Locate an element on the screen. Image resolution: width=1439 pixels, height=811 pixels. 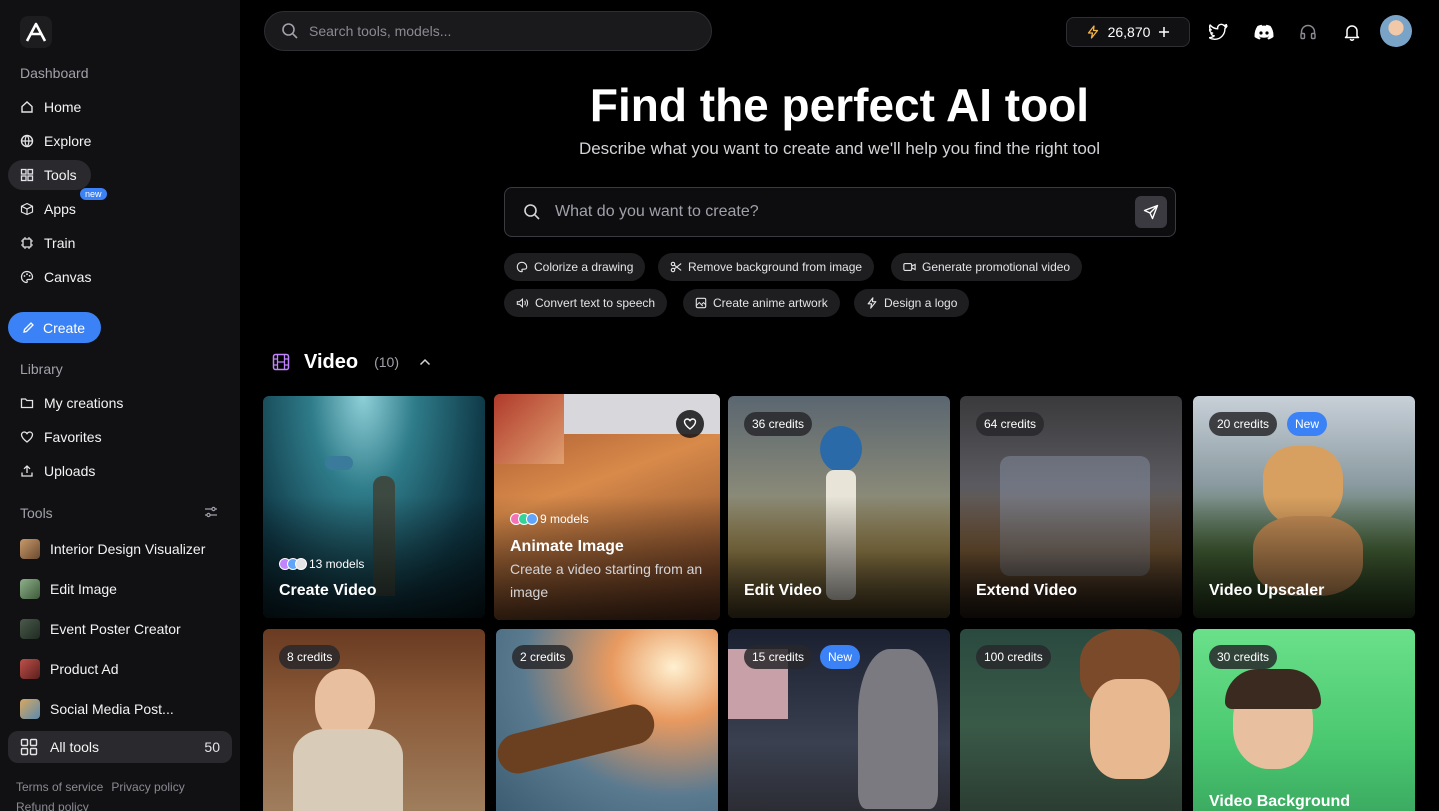
suggestion-chip-anime-artwork: Create anime artwork is located at coordinates (761, 303).